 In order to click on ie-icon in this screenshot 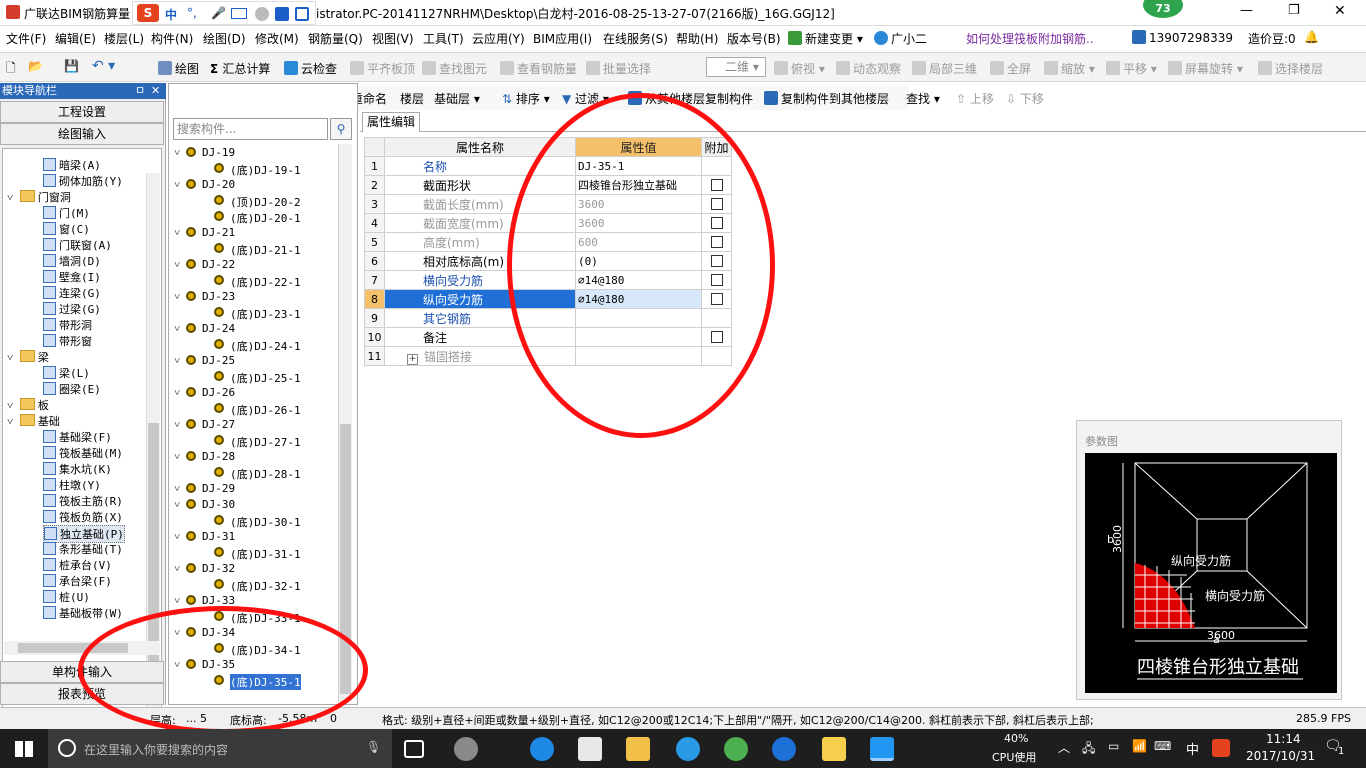, I will do `click(688, 749)`.